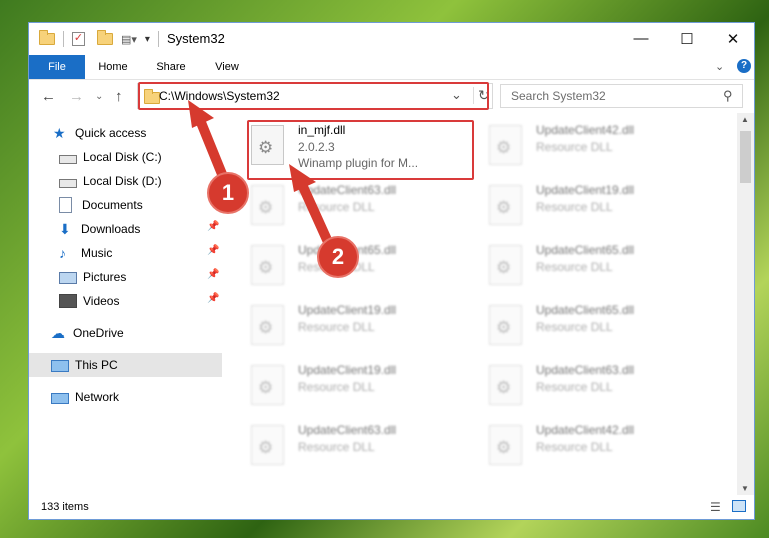 This screenshot has height=538, width=769. Describe the element at coordinates (391, 67) in the screenshot. I see `ribbon: File Home Share View ⌄ ?` at that location.